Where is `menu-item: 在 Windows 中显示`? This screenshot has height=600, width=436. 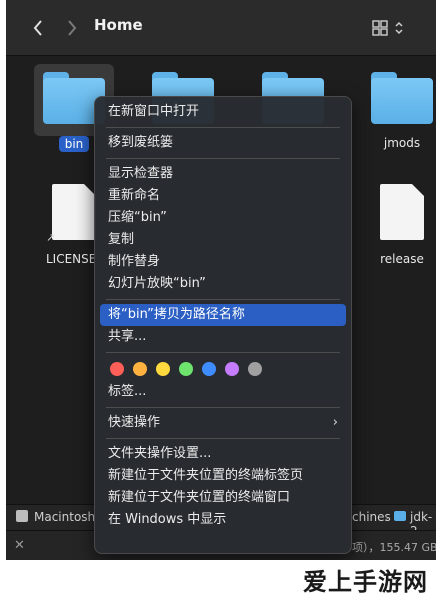
menu-item: 在 Windows 中显示 is located at coordinates (223, 520).